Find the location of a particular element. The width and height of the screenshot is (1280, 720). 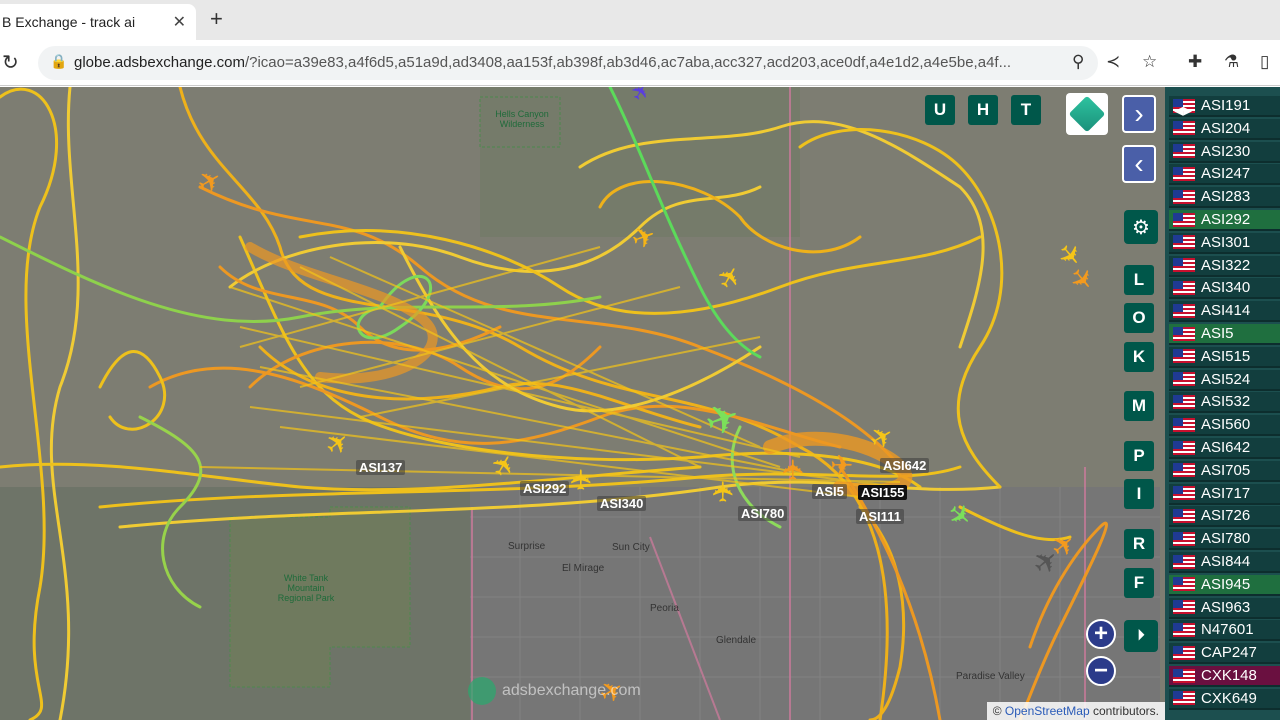

aircraft-label-asi780: ASI780 is located at coordinates (763, 513).